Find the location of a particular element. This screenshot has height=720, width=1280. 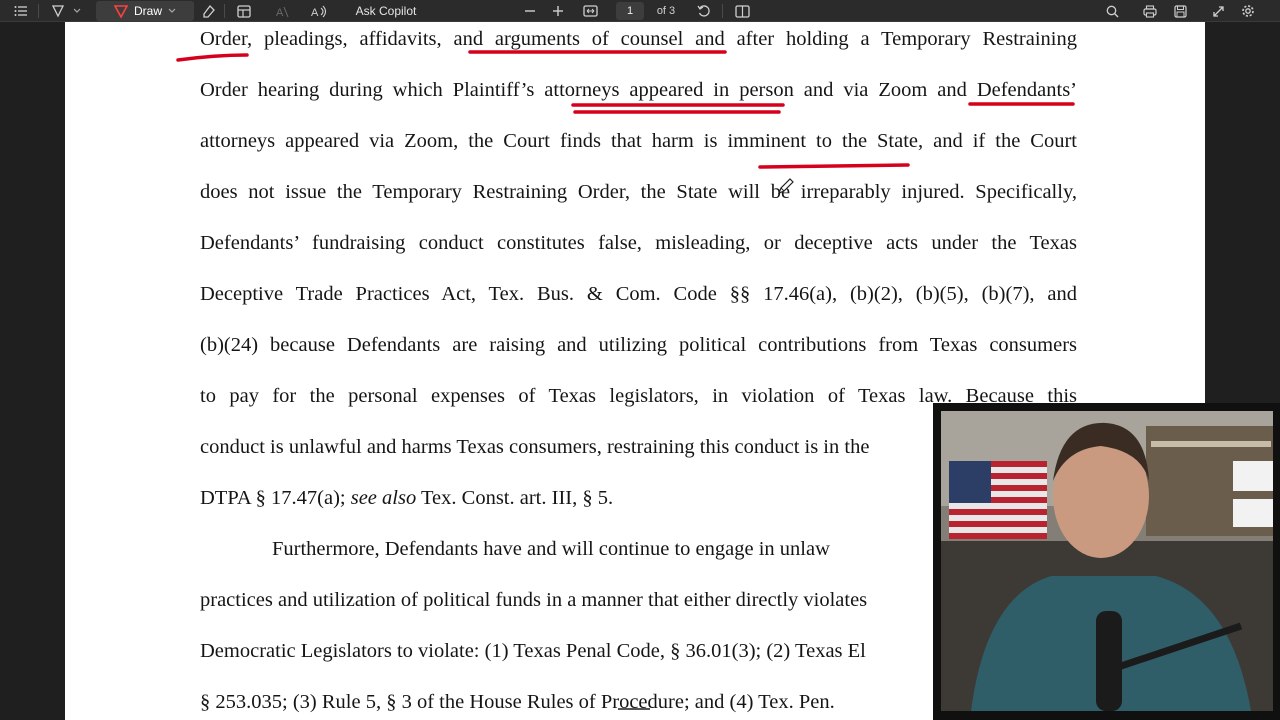

page-count: of 3 is located at coordinates (666, 11).